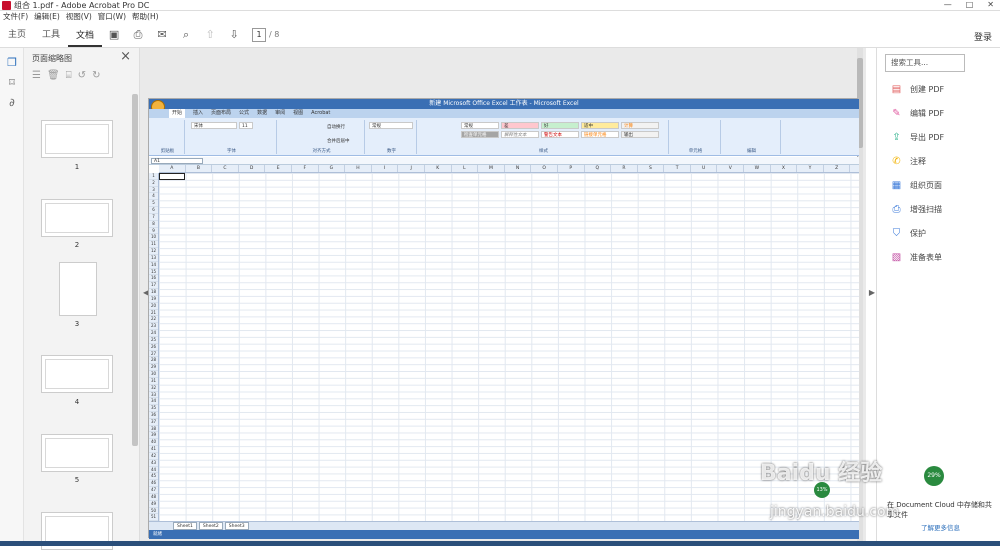 This screenshot has width=1000, height=550. I want to click on selected-cell, so click(172, 176).